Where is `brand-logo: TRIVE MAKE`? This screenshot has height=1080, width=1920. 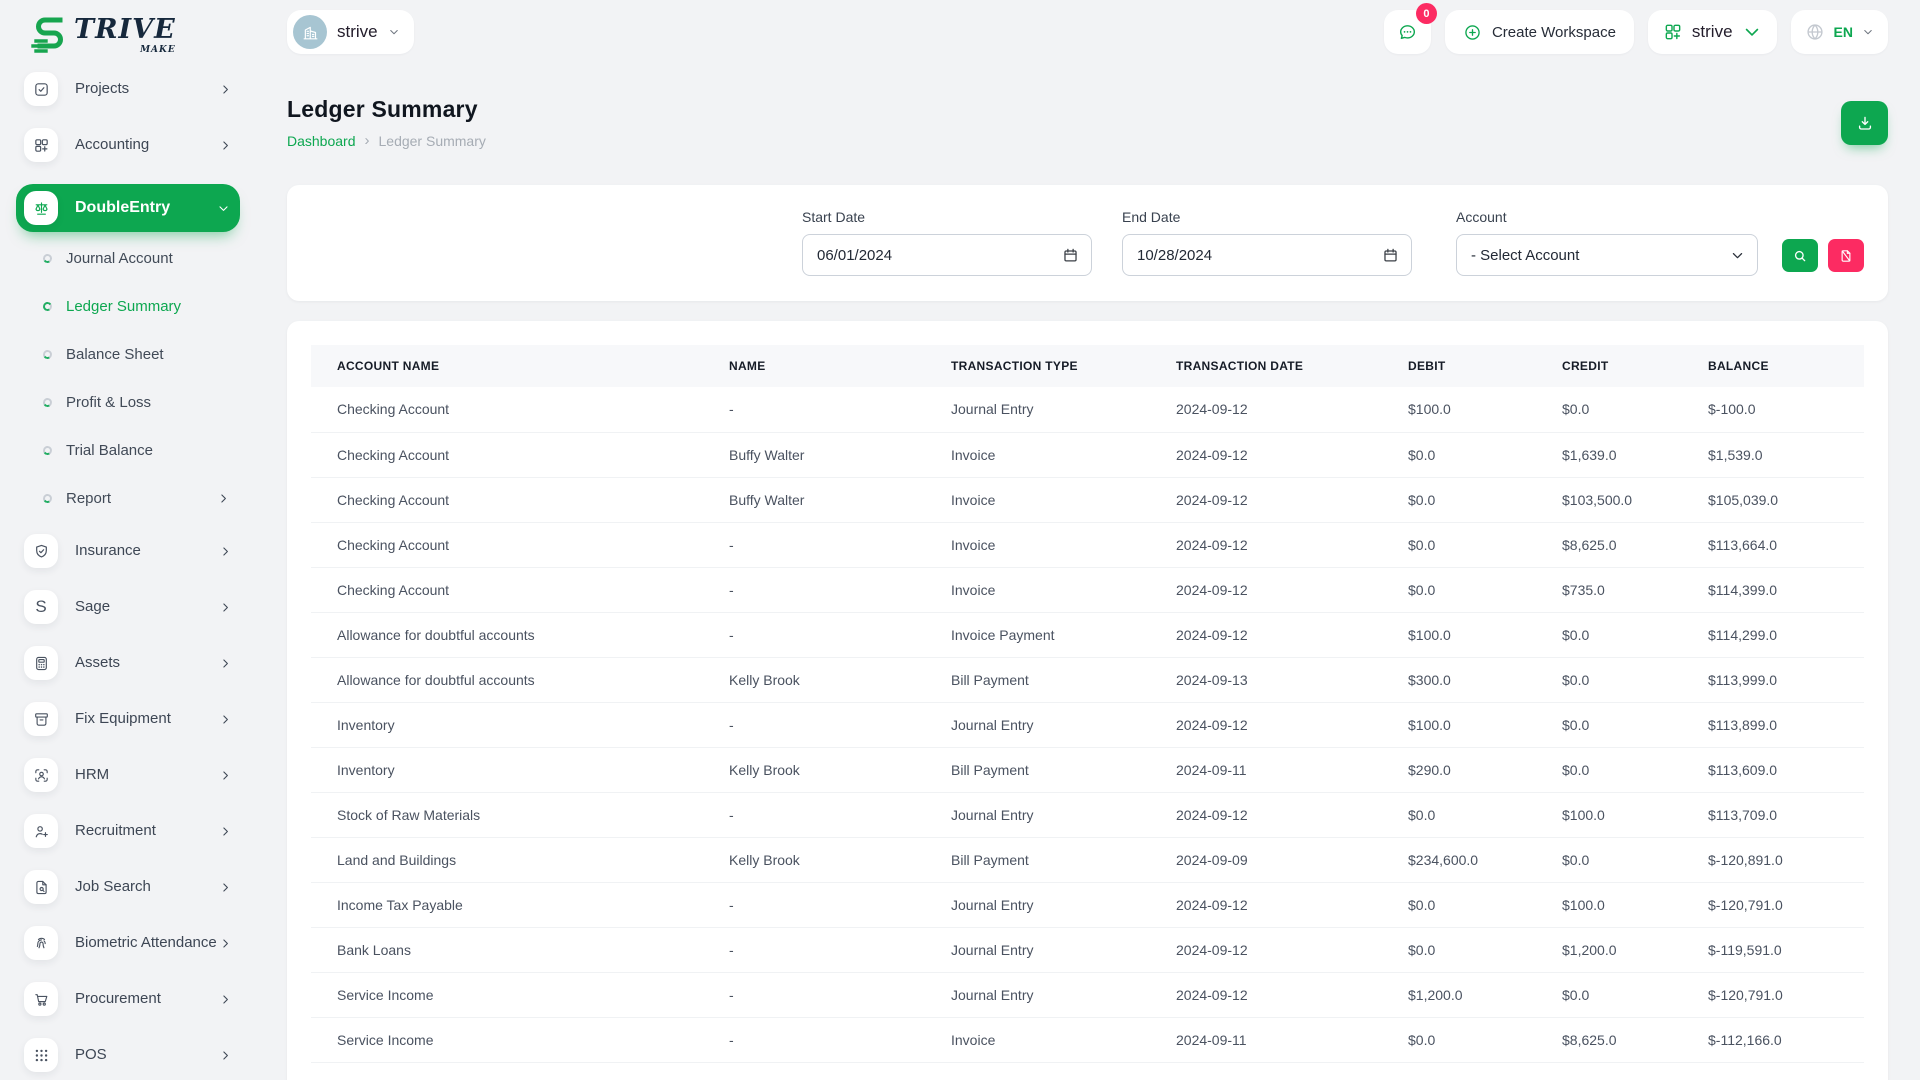 brand-logo: TRIVE MAKE is located at coordinates (128, 41).